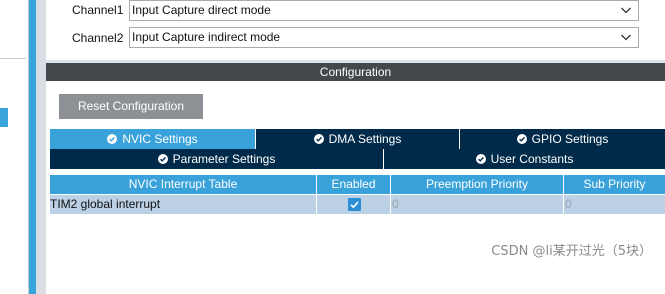  Describe the element at coordinates (614, 184) in the screenshot. I see `column-header-sub-priority: Sub Priority` at that location.